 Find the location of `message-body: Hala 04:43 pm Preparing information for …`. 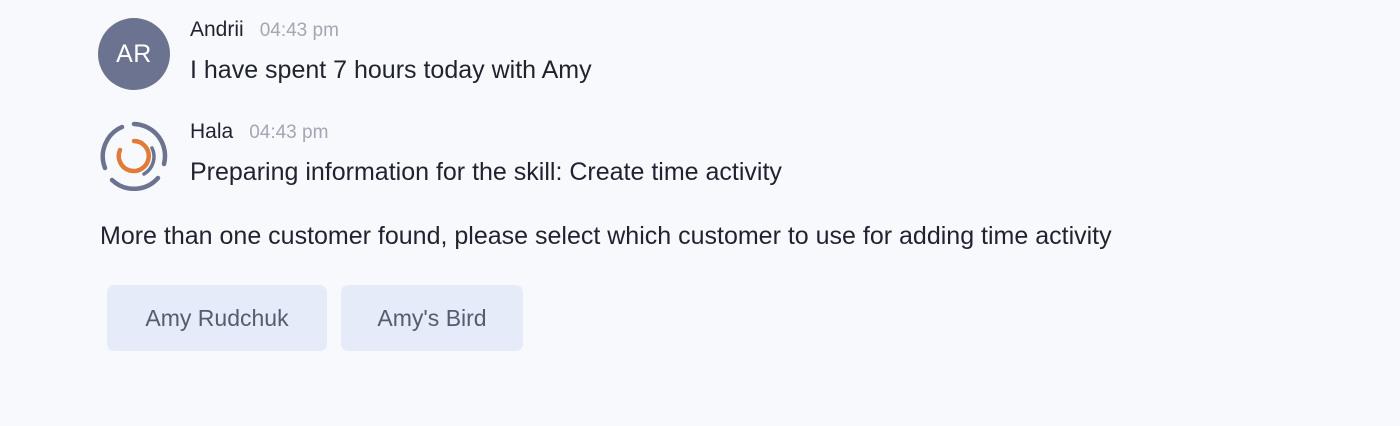

message-body: Hala 04:43 pm Preparing information for … is located at coordinates (486, 153).